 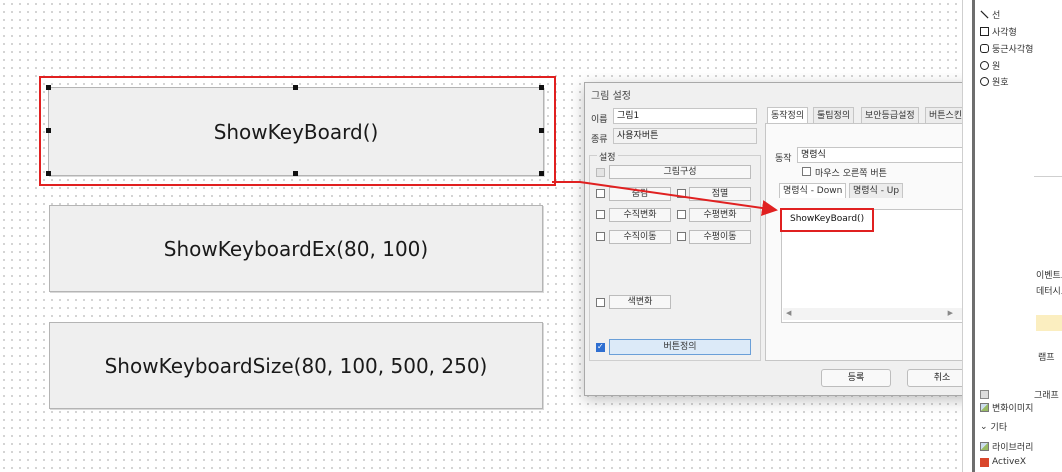 I want to click on palette-item-label: 사각형, so click(x=1004, y=33).